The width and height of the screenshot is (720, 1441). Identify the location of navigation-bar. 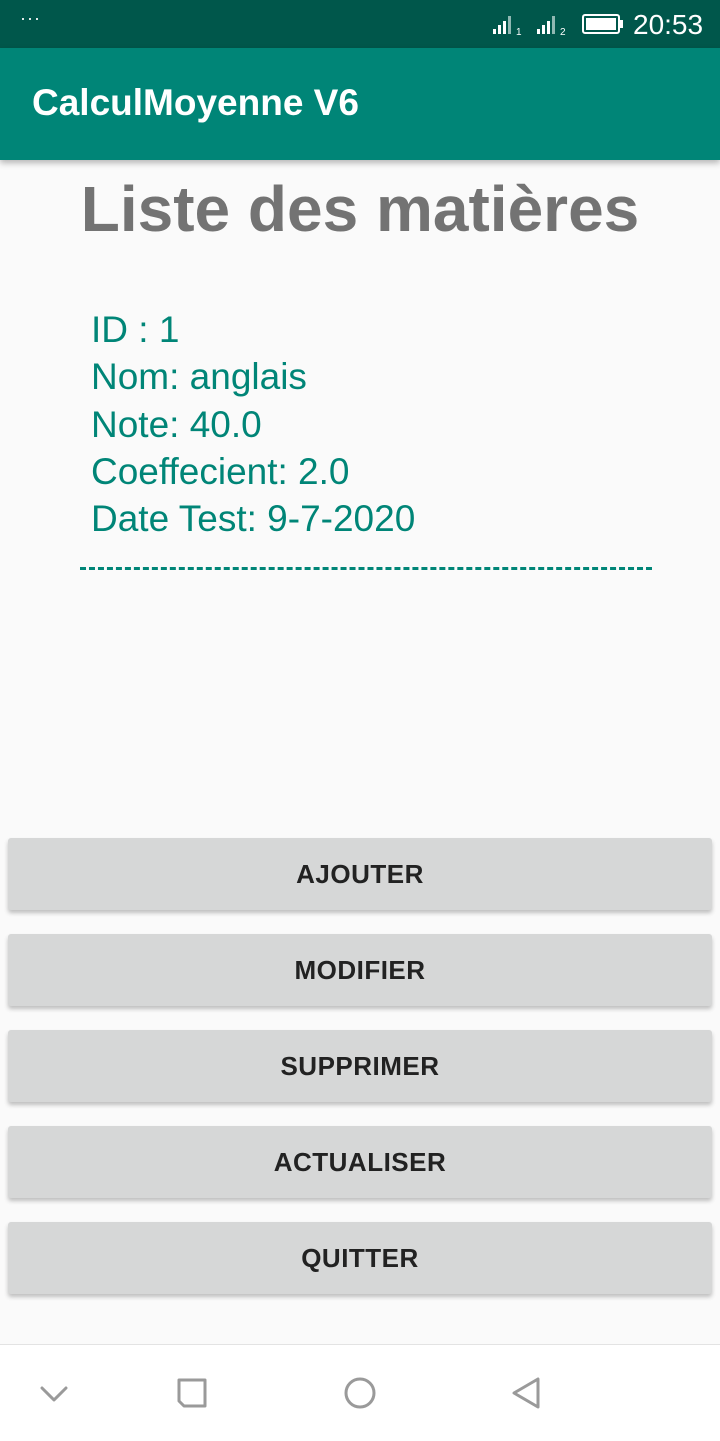
(360, 1392).